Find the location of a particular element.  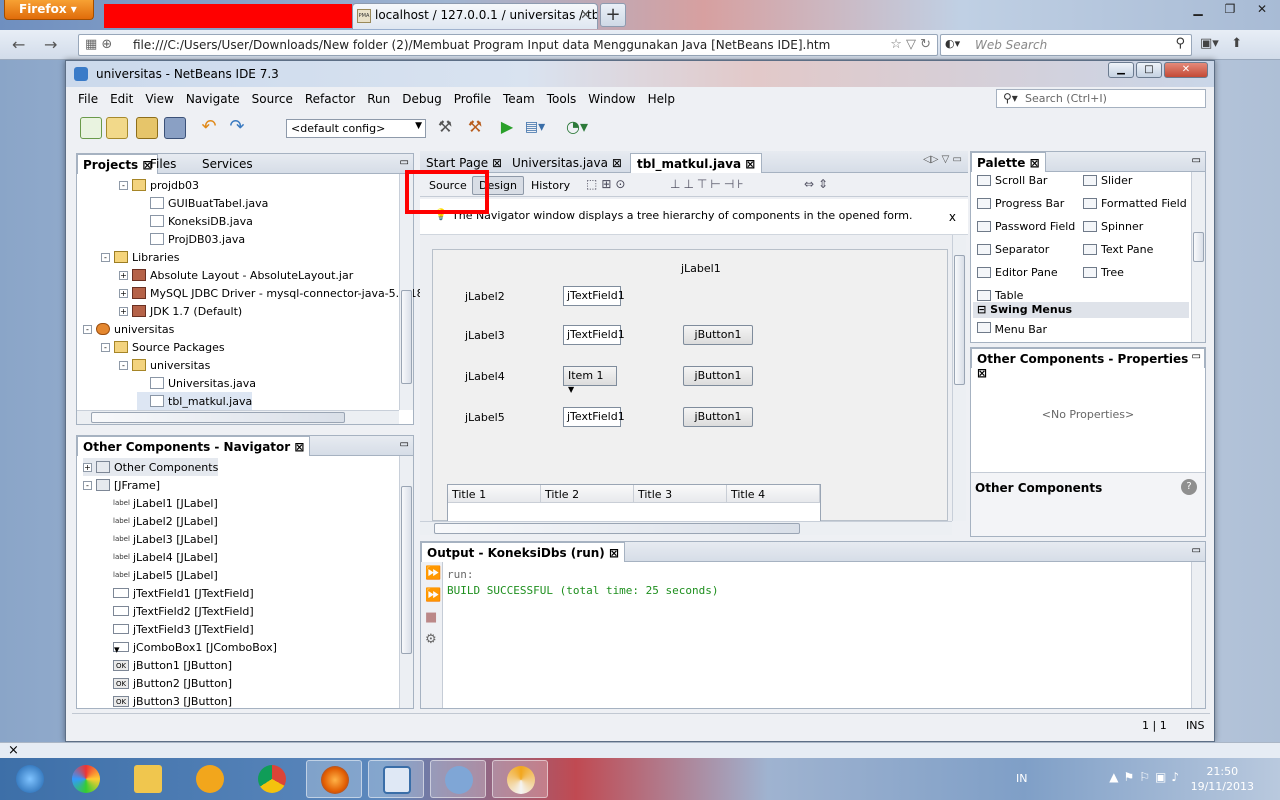

close-icon: x is located at coordinates (952, 217).